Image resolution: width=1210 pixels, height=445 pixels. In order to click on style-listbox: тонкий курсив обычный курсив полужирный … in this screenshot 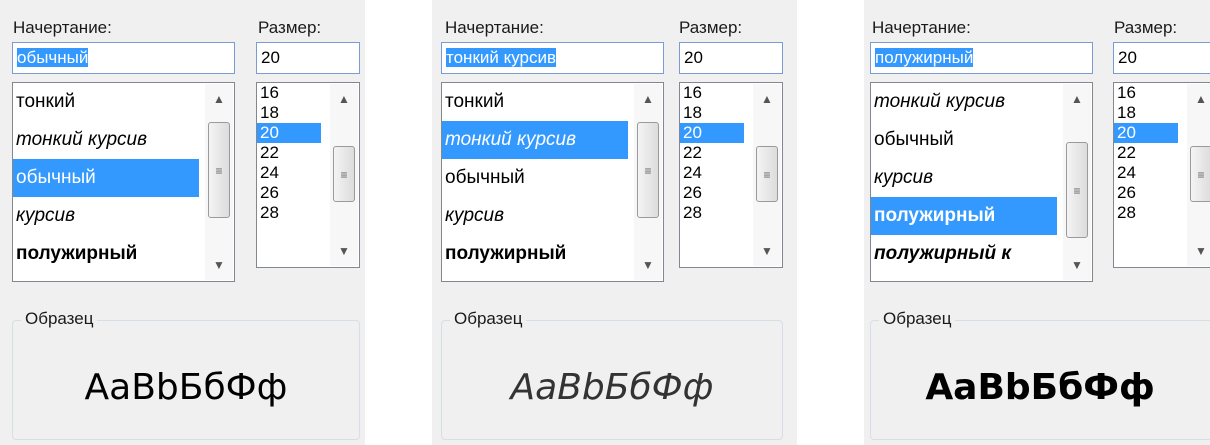, I will do `click(981, 182)`.